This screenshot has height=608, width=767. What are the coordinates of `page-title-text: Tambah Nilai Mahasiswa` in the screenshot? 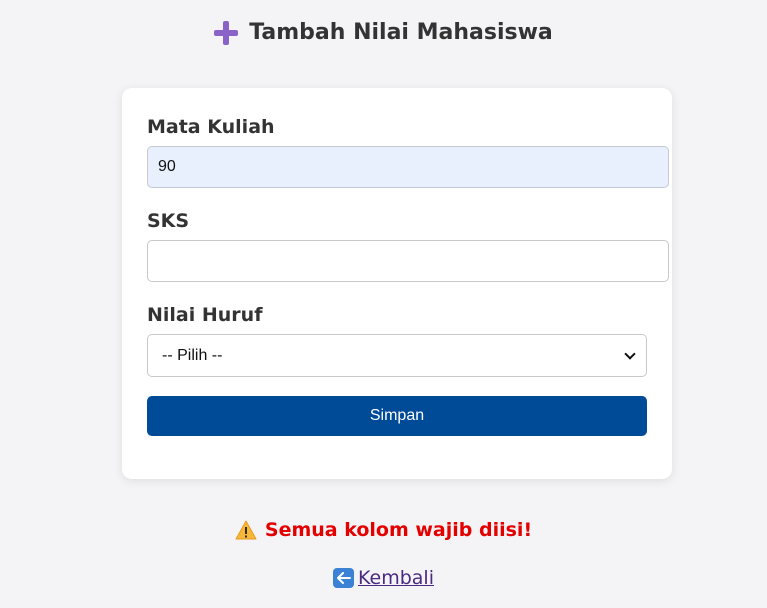 It's located at (401, 32).